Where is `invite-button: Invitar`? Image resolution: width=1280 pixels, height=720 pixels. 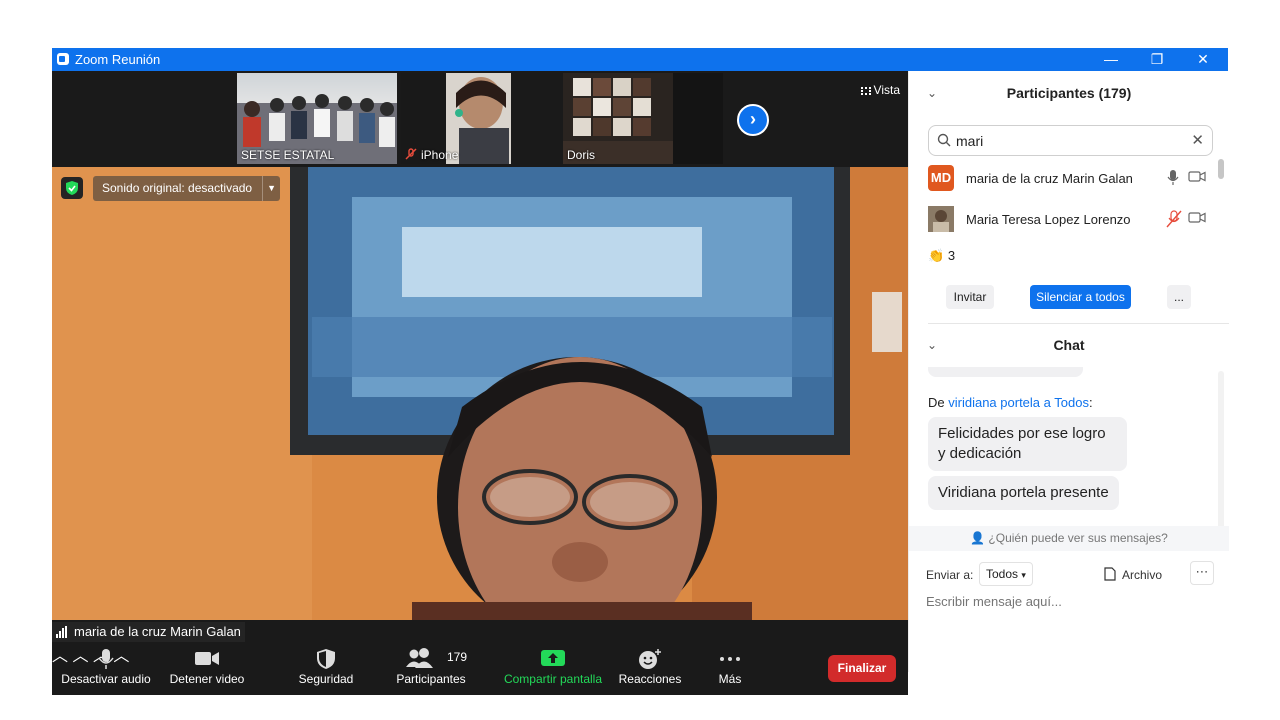 invite-button: Invitar is located at coordinates (970, 297).